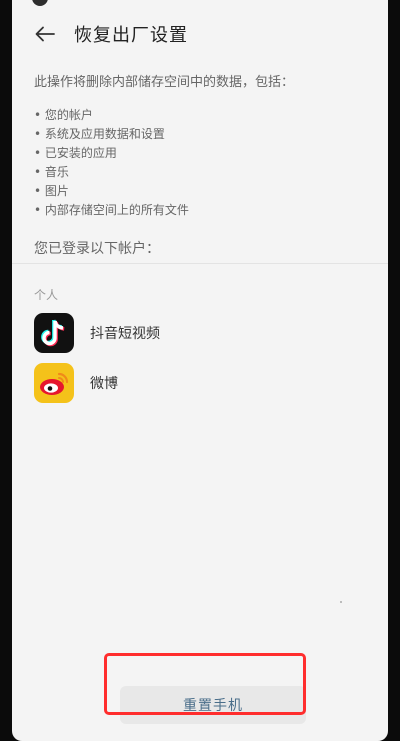 The height and width of the screenshot is (741, 400). Describe the element at coordinates (111, 210) in the screenshot. I see `list-item: • 内部存储空间上的所有文件` at that location.